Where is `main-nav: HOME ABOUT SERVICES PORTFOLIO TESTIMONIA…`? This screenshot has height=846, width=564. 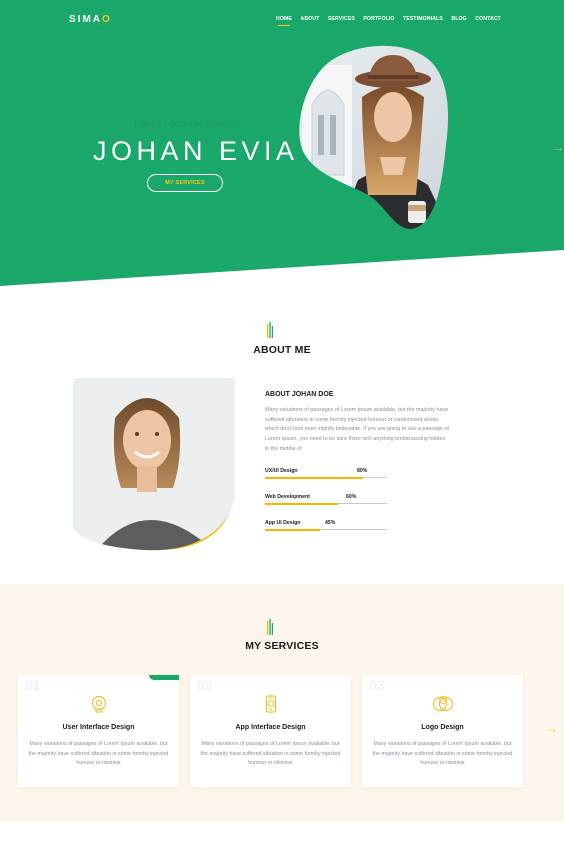
main-nav: HOME ABOUT SERVICES PORTFOLIO TESTIMONIA… is located at coordinates (392, 21).